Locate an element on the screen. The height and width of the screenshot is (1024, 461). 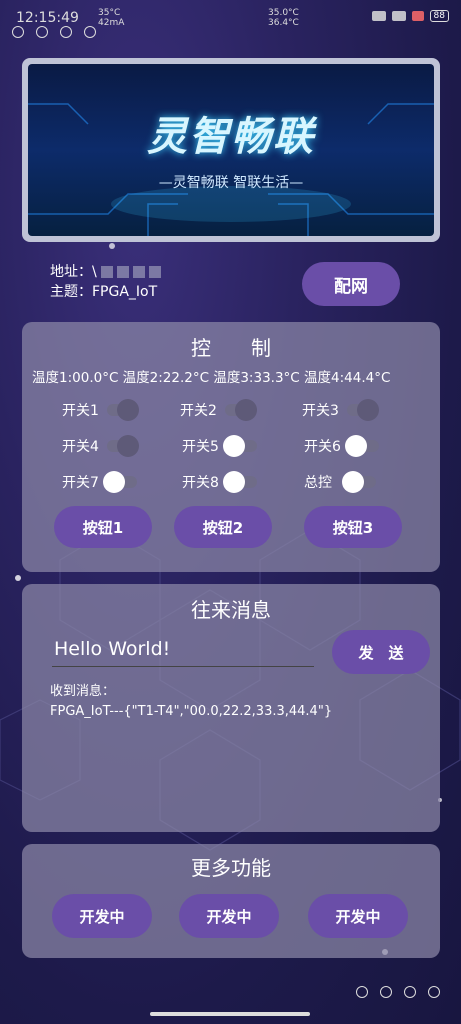
temperature-1: 温度1:00.0°C is located at coordinates (75, 378).